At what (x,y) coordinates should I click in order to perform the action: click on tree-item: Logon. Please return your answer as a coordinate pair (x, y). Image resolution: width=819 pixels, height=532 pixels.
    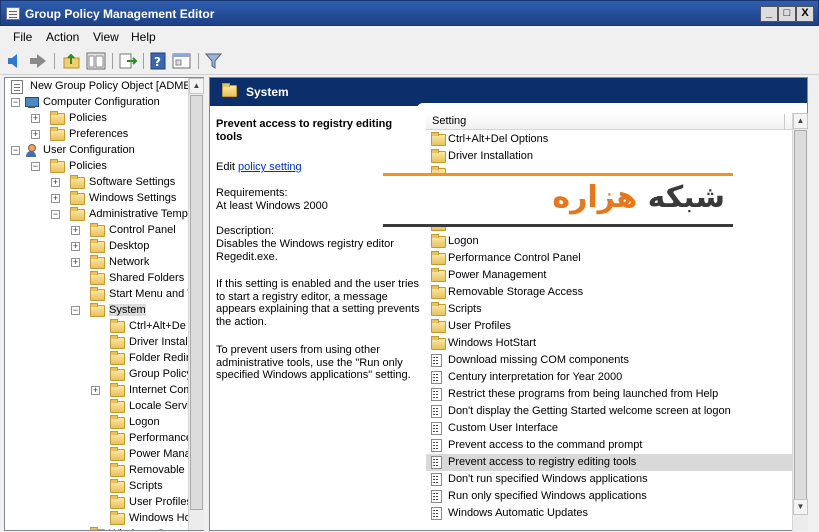
    Looking at the image, I should click on (97, 423).